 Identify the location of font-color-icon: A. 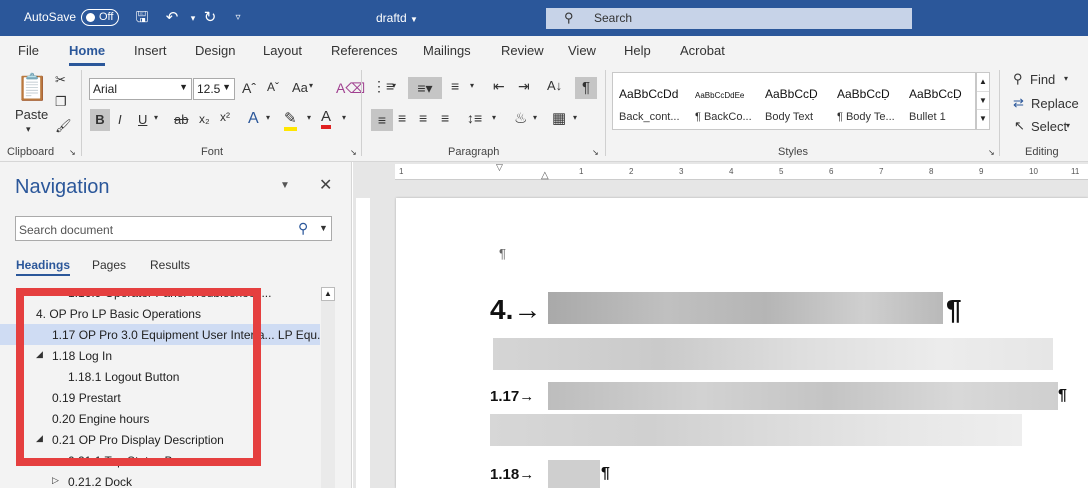
(326, 118).